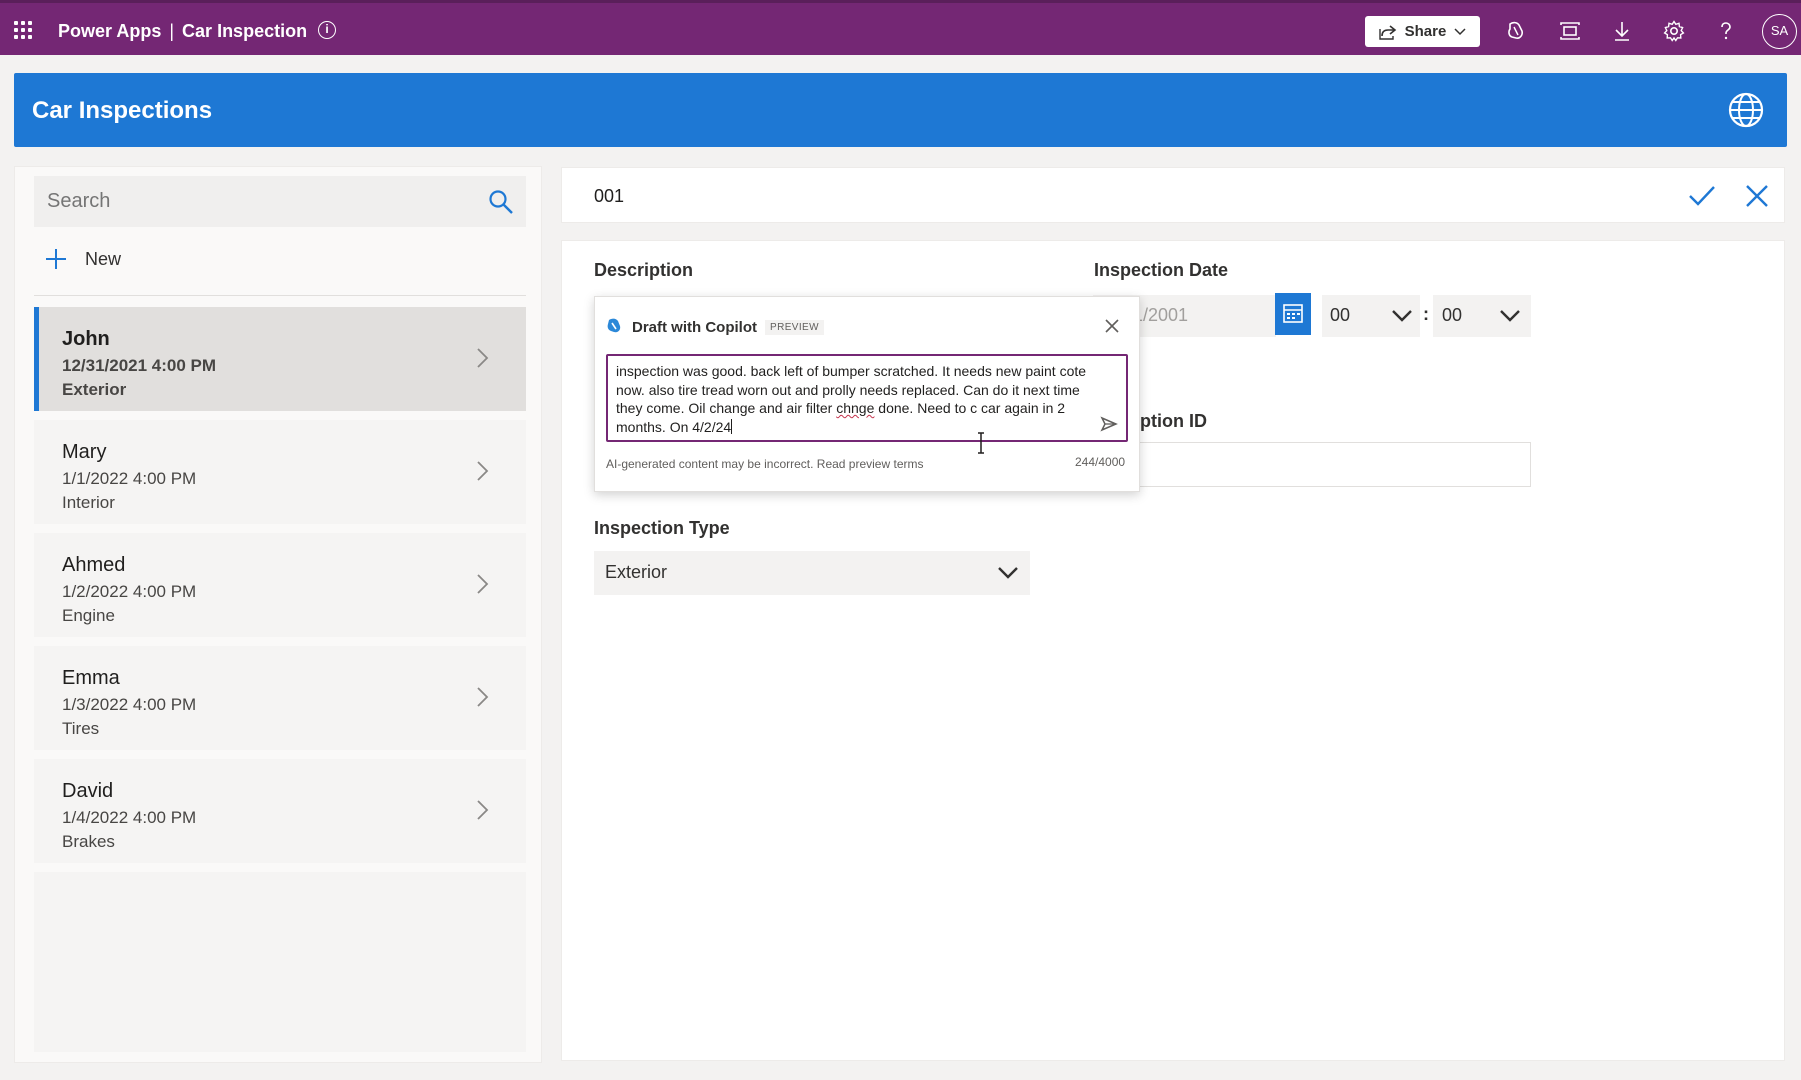  Describe the element at coordinates (129, 704) in the screenshot. I see `item-date: 1/3/2022 4:00 PM` at that location.